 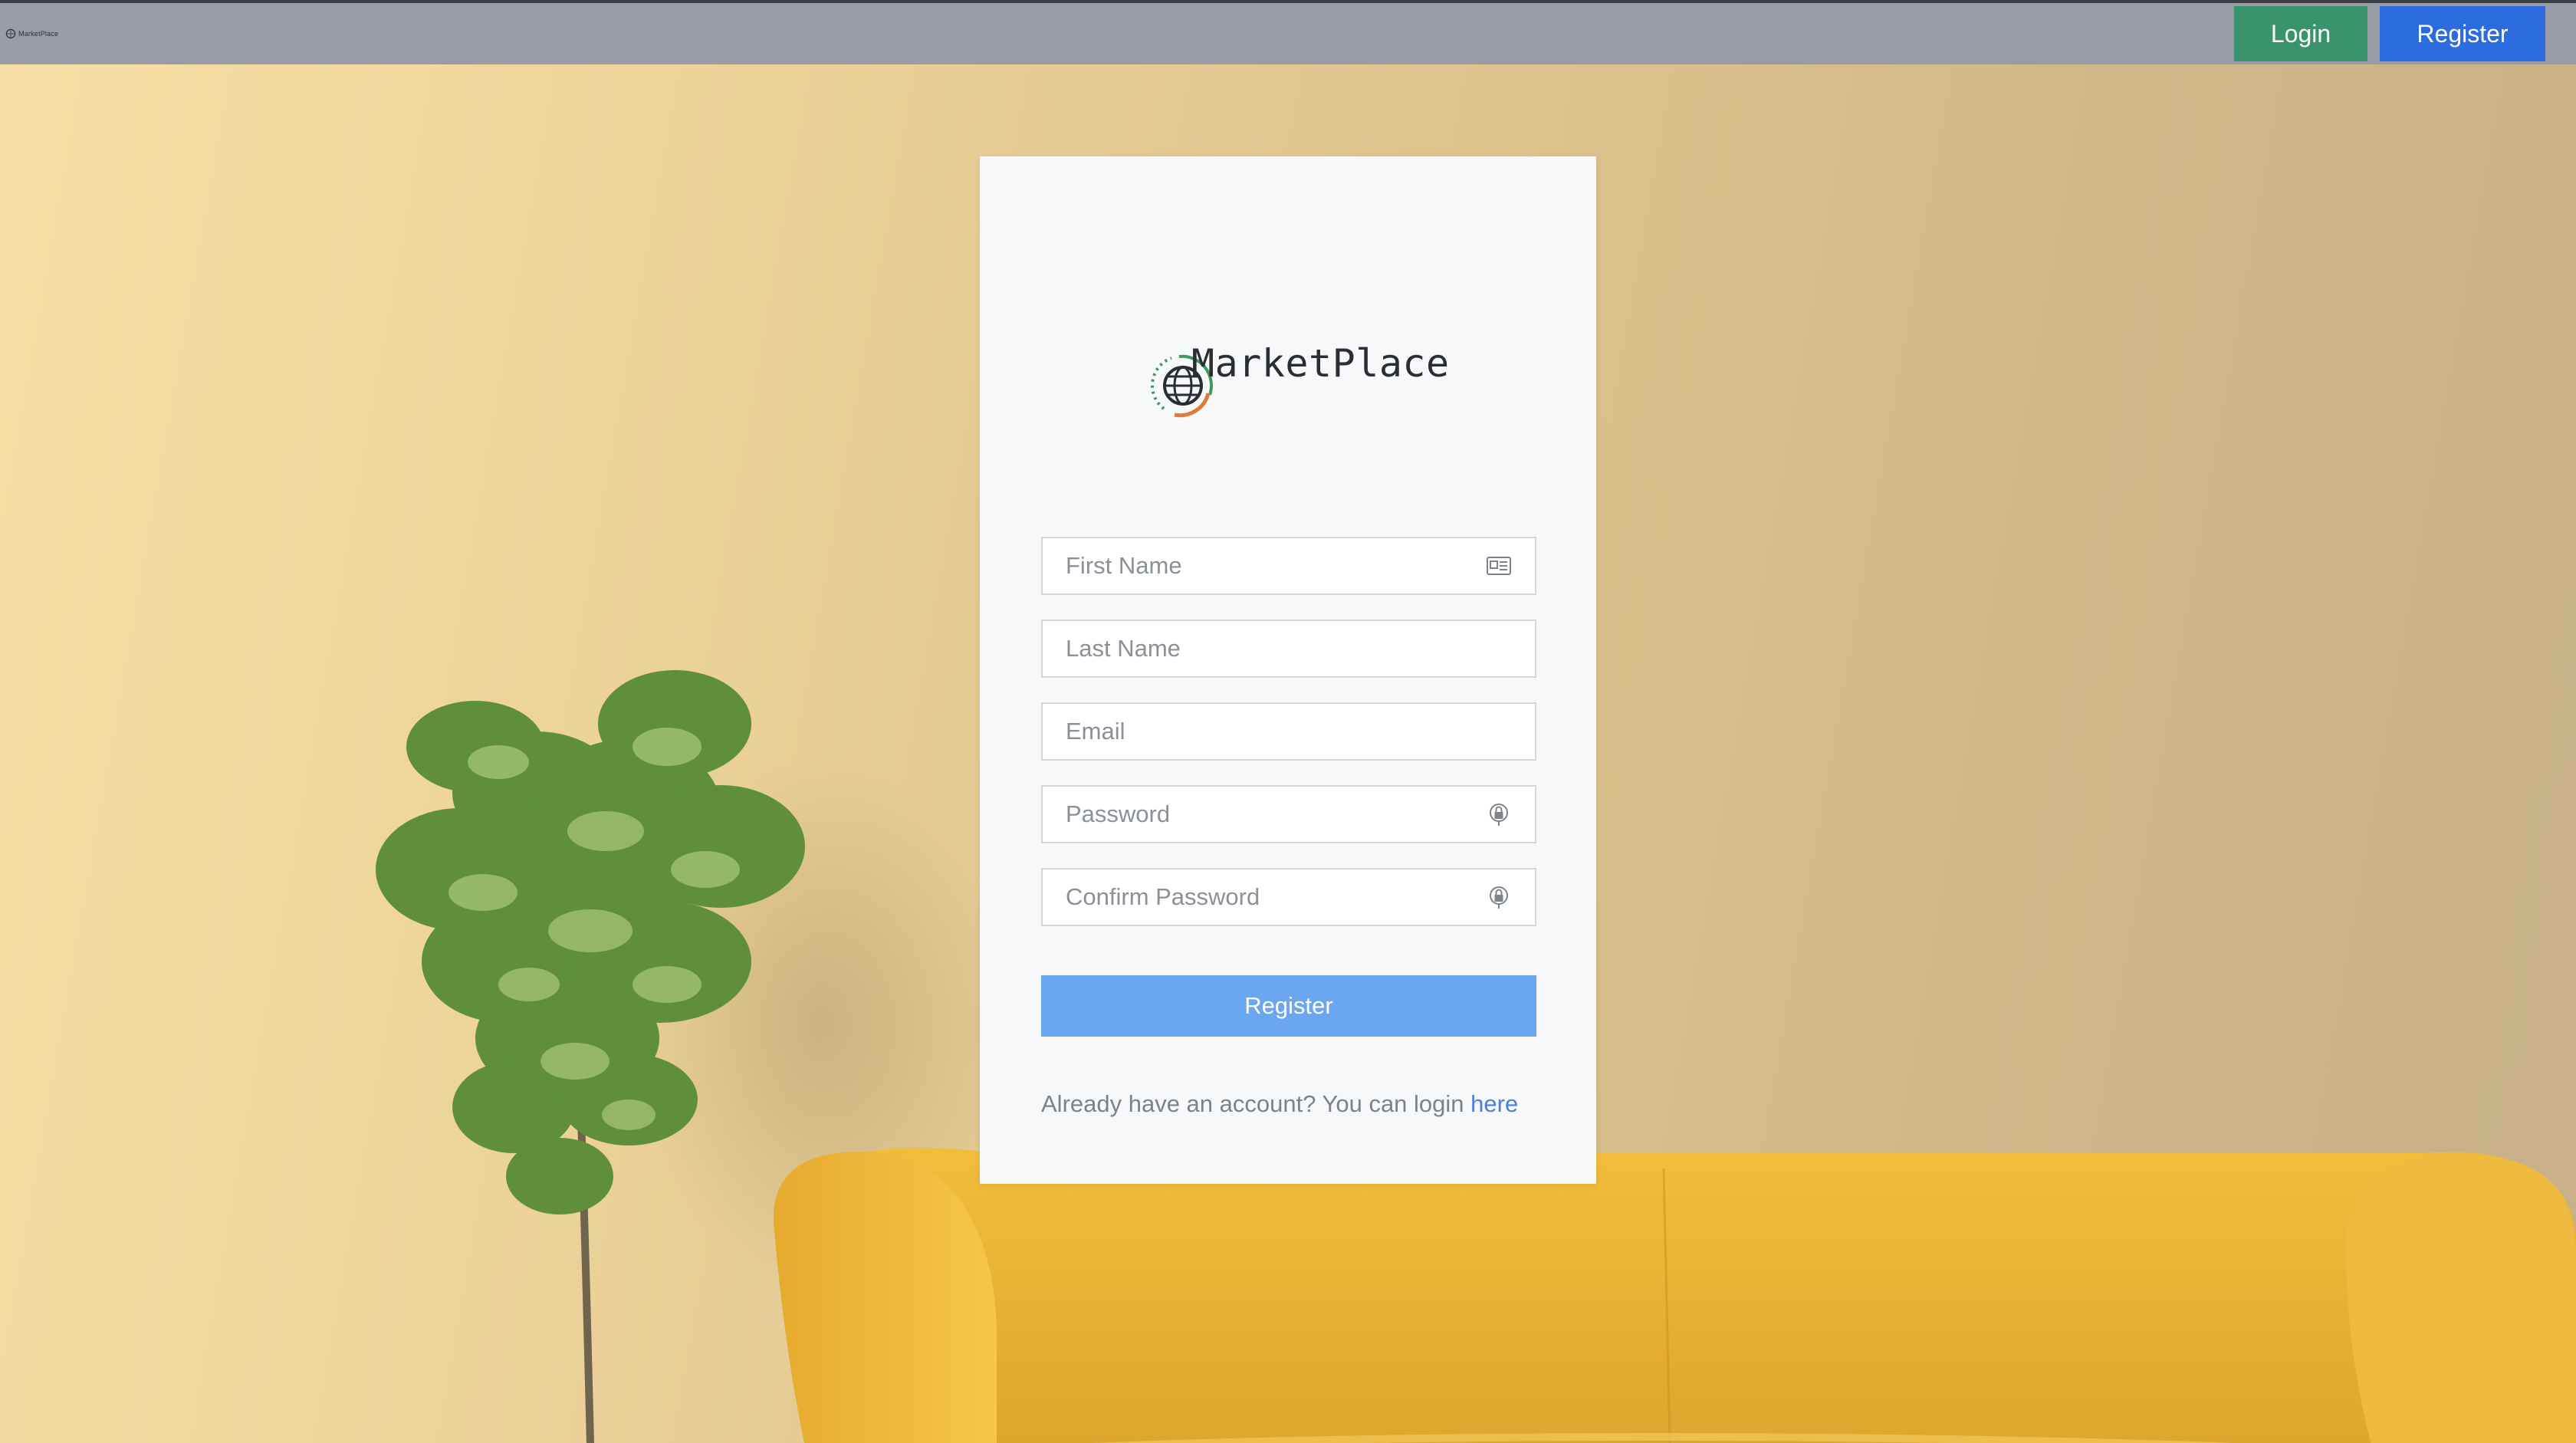 What do you see at coordinates (1276, 566) in the screenshot?
I see `first-name-input` at bounding box center [1276, 566].